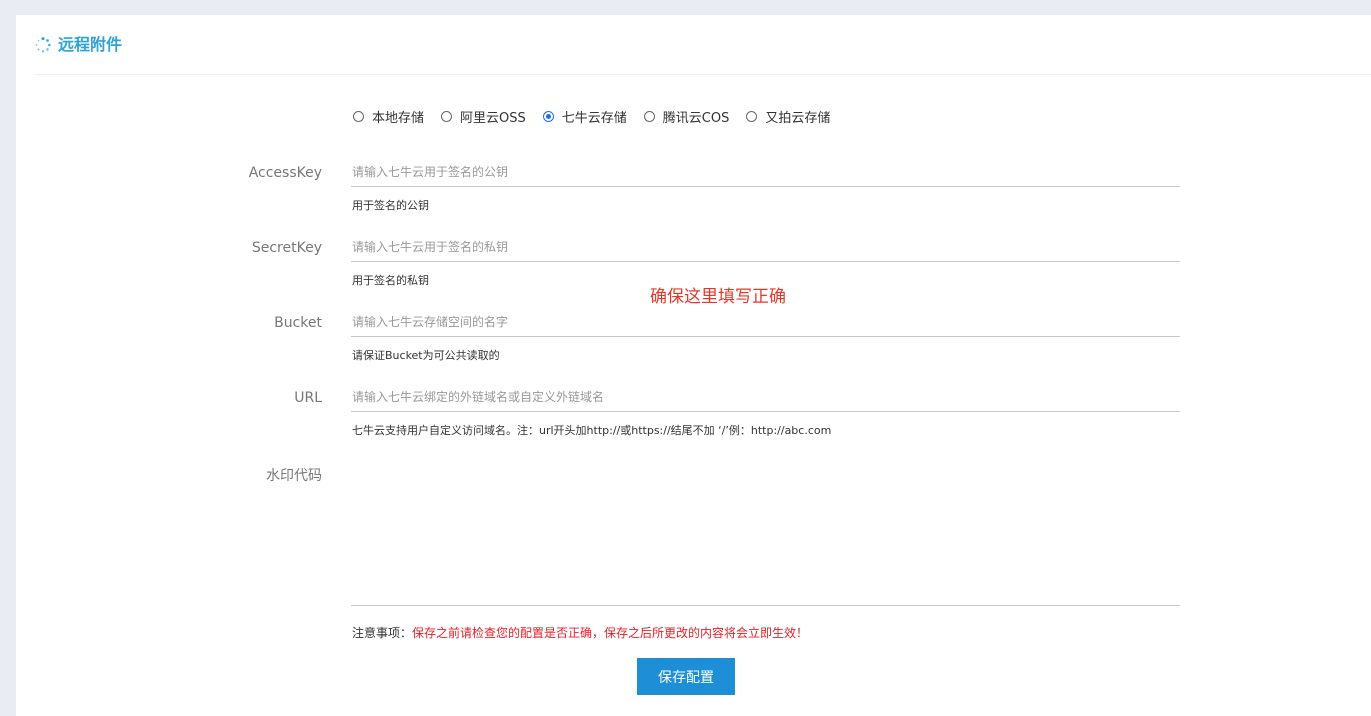 Image resolution: width=1371 pixels, height=716 pixels. What do you see at coordinates (298, 323) in the screenshot?
I see `bucket-label: Bucket` at bounding box center [298, 323].